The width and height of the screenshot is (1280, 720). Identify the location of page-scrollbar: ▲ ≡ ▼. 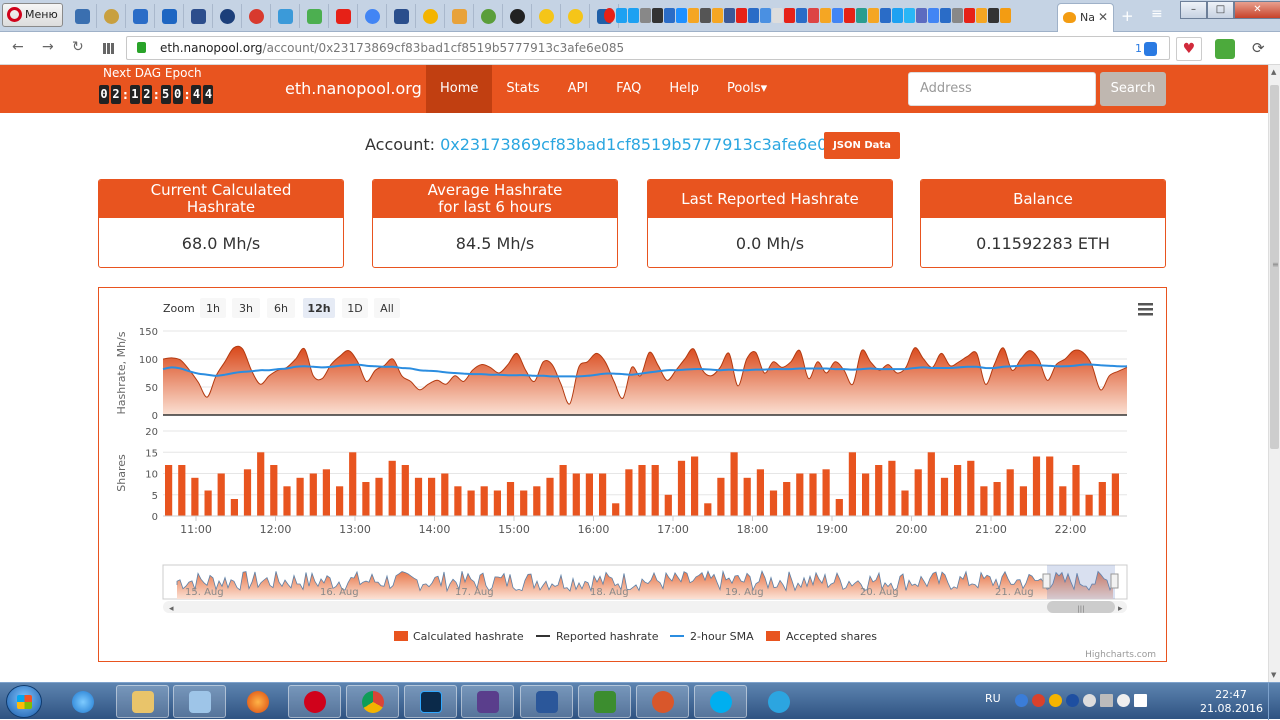
(1274, 373).